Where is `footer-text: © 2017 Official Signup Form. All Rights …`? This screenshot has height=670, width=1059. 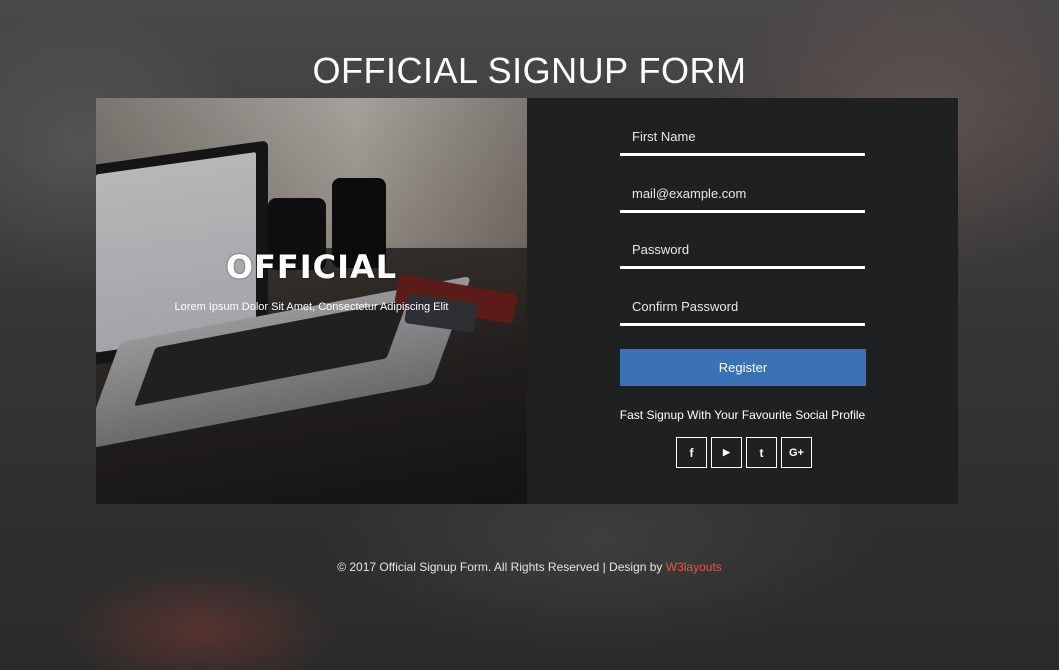
footer-text: © 2017 Official Signup Form. All Rights … is located at coordinates (501, 567).